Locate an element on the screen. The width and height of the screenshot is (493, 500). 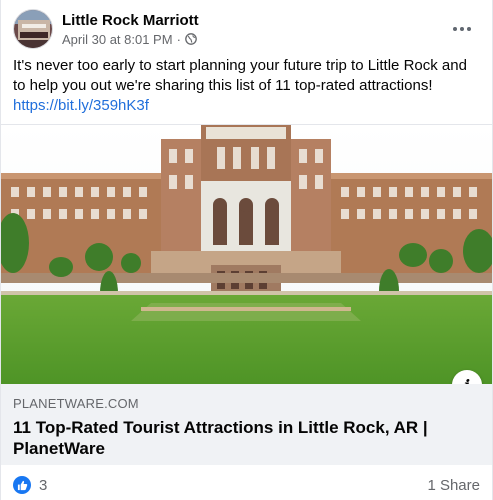
share-count: 1 Share is located at coordinates (453, 485).